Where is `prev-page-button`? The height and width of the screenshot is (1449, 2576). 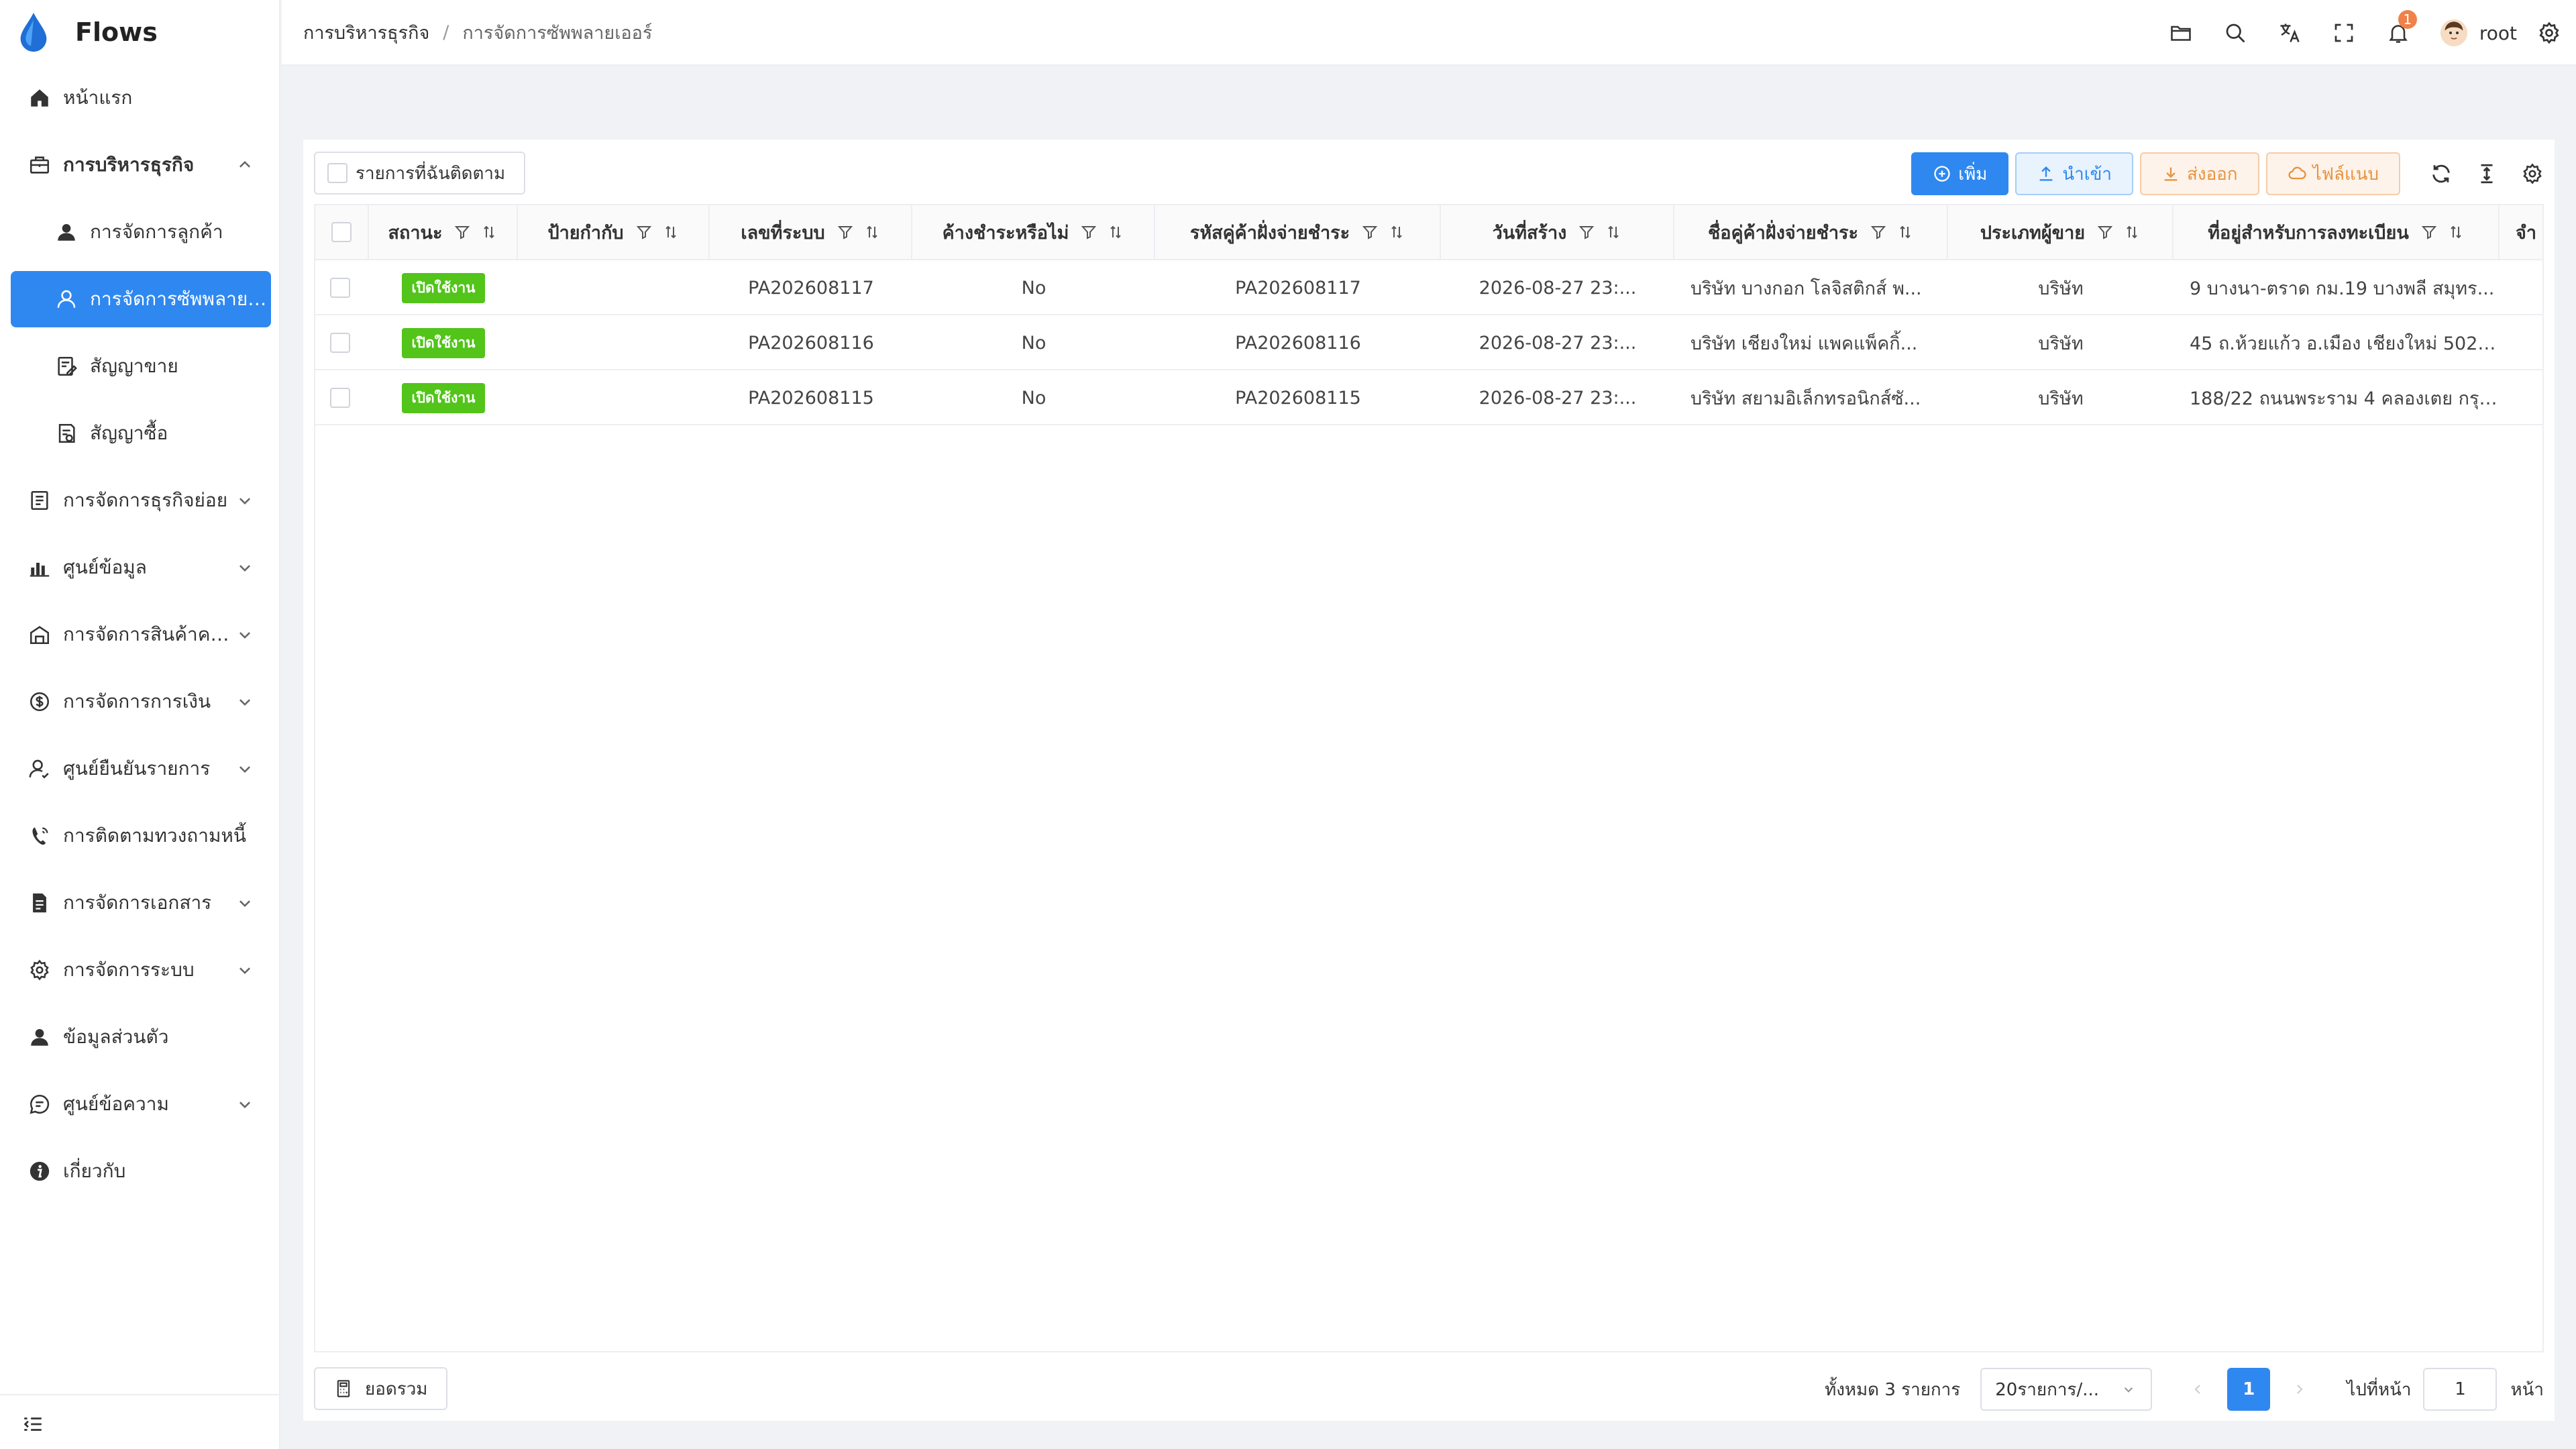
prev-page-button is located at coordinates (2197, 1389).